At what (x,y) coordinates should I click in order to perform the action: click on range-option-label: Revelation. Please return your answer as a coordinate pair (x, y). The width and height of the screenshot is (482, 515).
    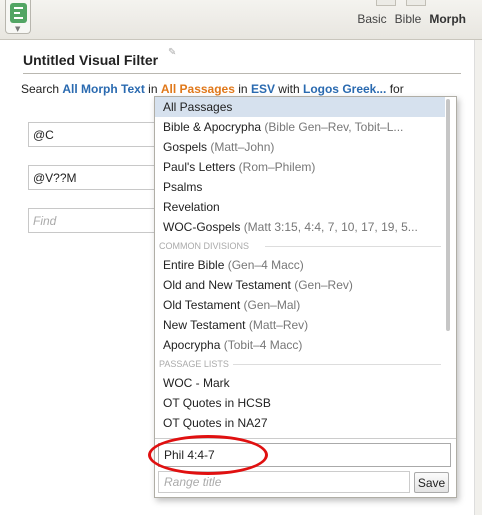
    Looking at the image, I should click on (191, 207).